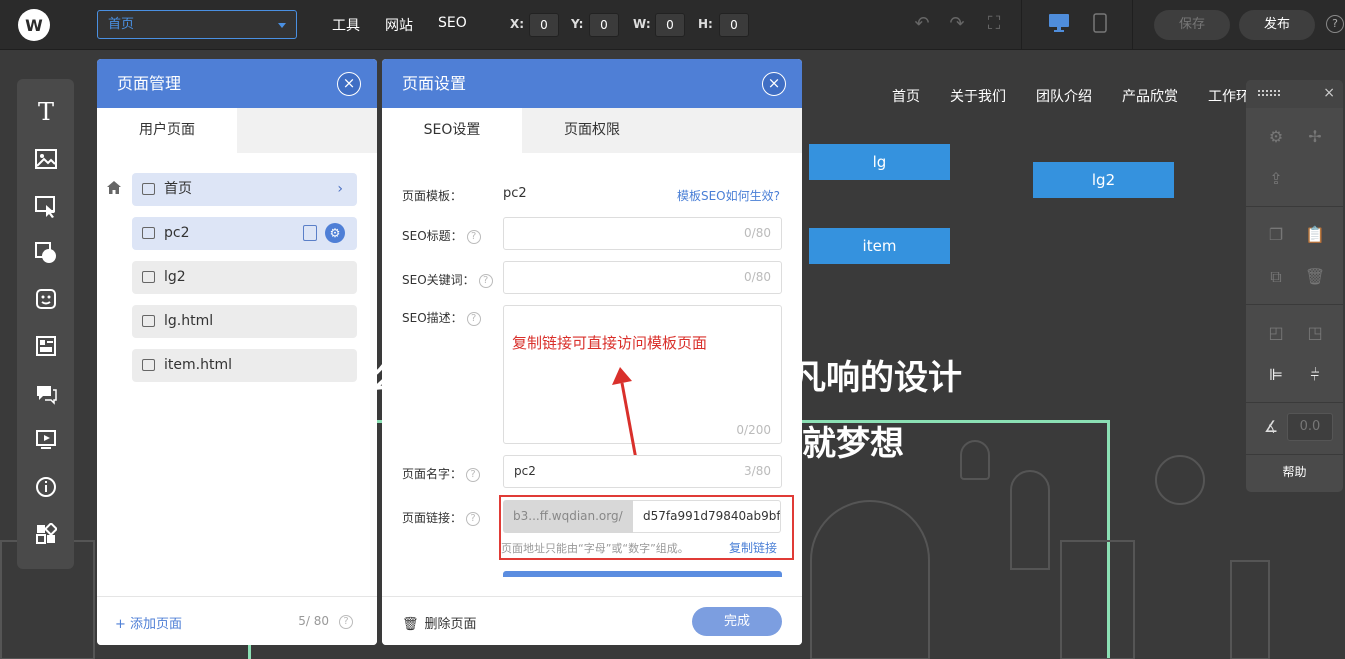 This screenshot has width=1345, height=659. I want to click on tab-user-pages: 用户页面, so click(167, 130).